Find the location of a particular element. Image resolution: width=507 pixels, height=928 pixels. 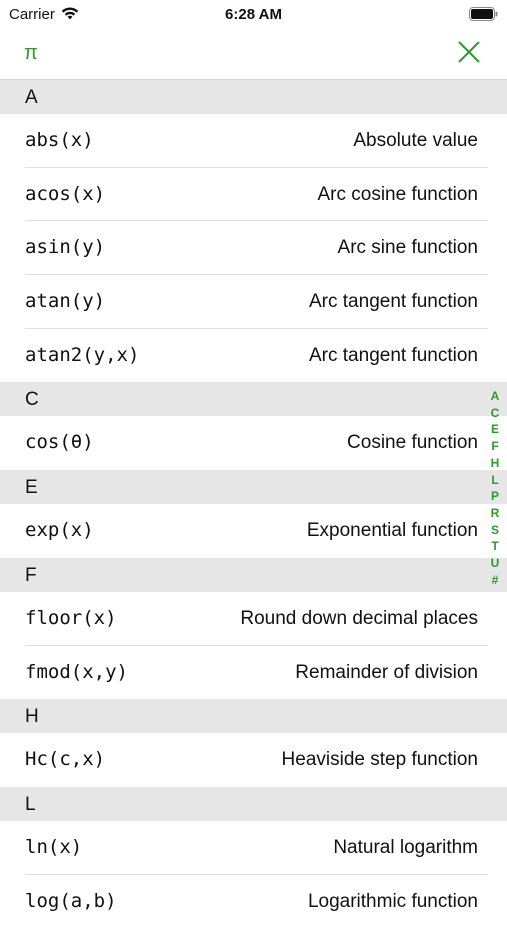

function-name: log(a,b) is located at coordinates (71, 900).